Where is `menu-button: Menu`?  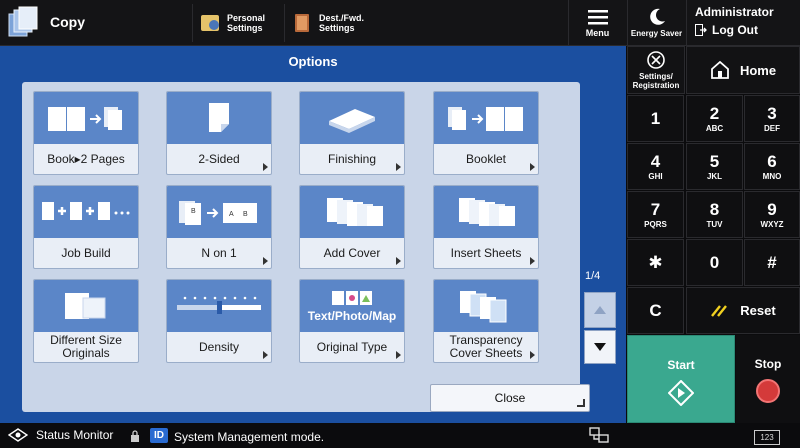
menu-button: Menu is located at coordinates (597, 23).